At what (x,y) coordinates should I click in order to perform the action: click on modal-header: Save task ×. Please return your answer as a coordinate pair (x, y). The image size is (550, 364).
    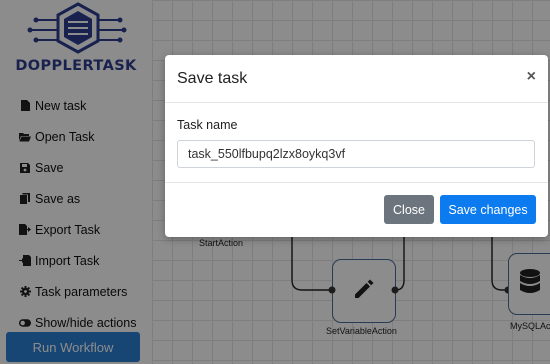
    Looking at the image, I should click on (356, 79).